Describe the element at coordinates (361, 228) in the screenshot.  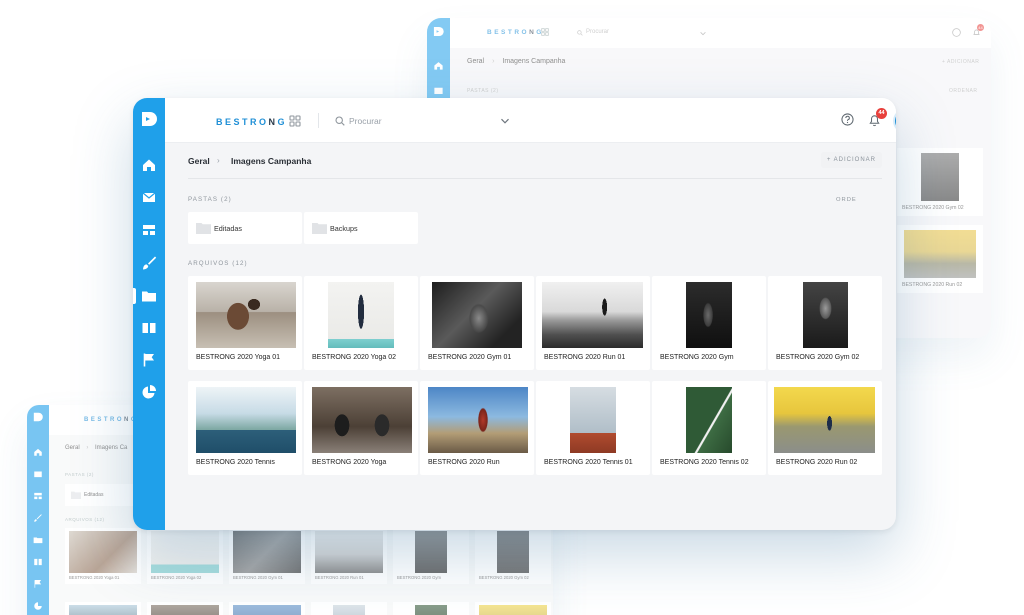
I see `folder-item: Backups` at that location.